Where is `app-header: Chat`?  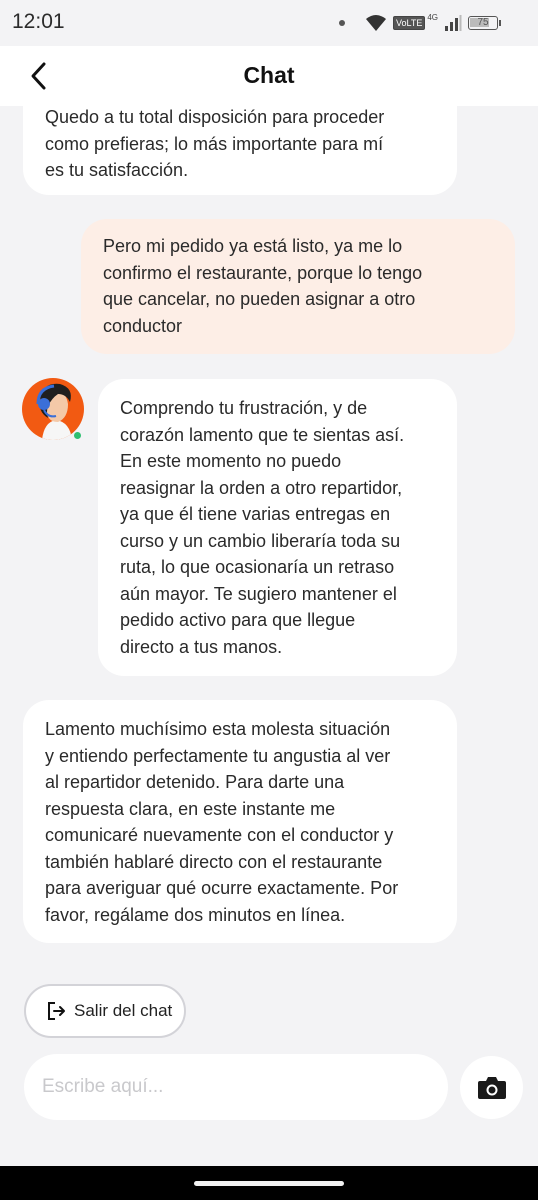 app-header: Chat is located at coordinates (269, 76).